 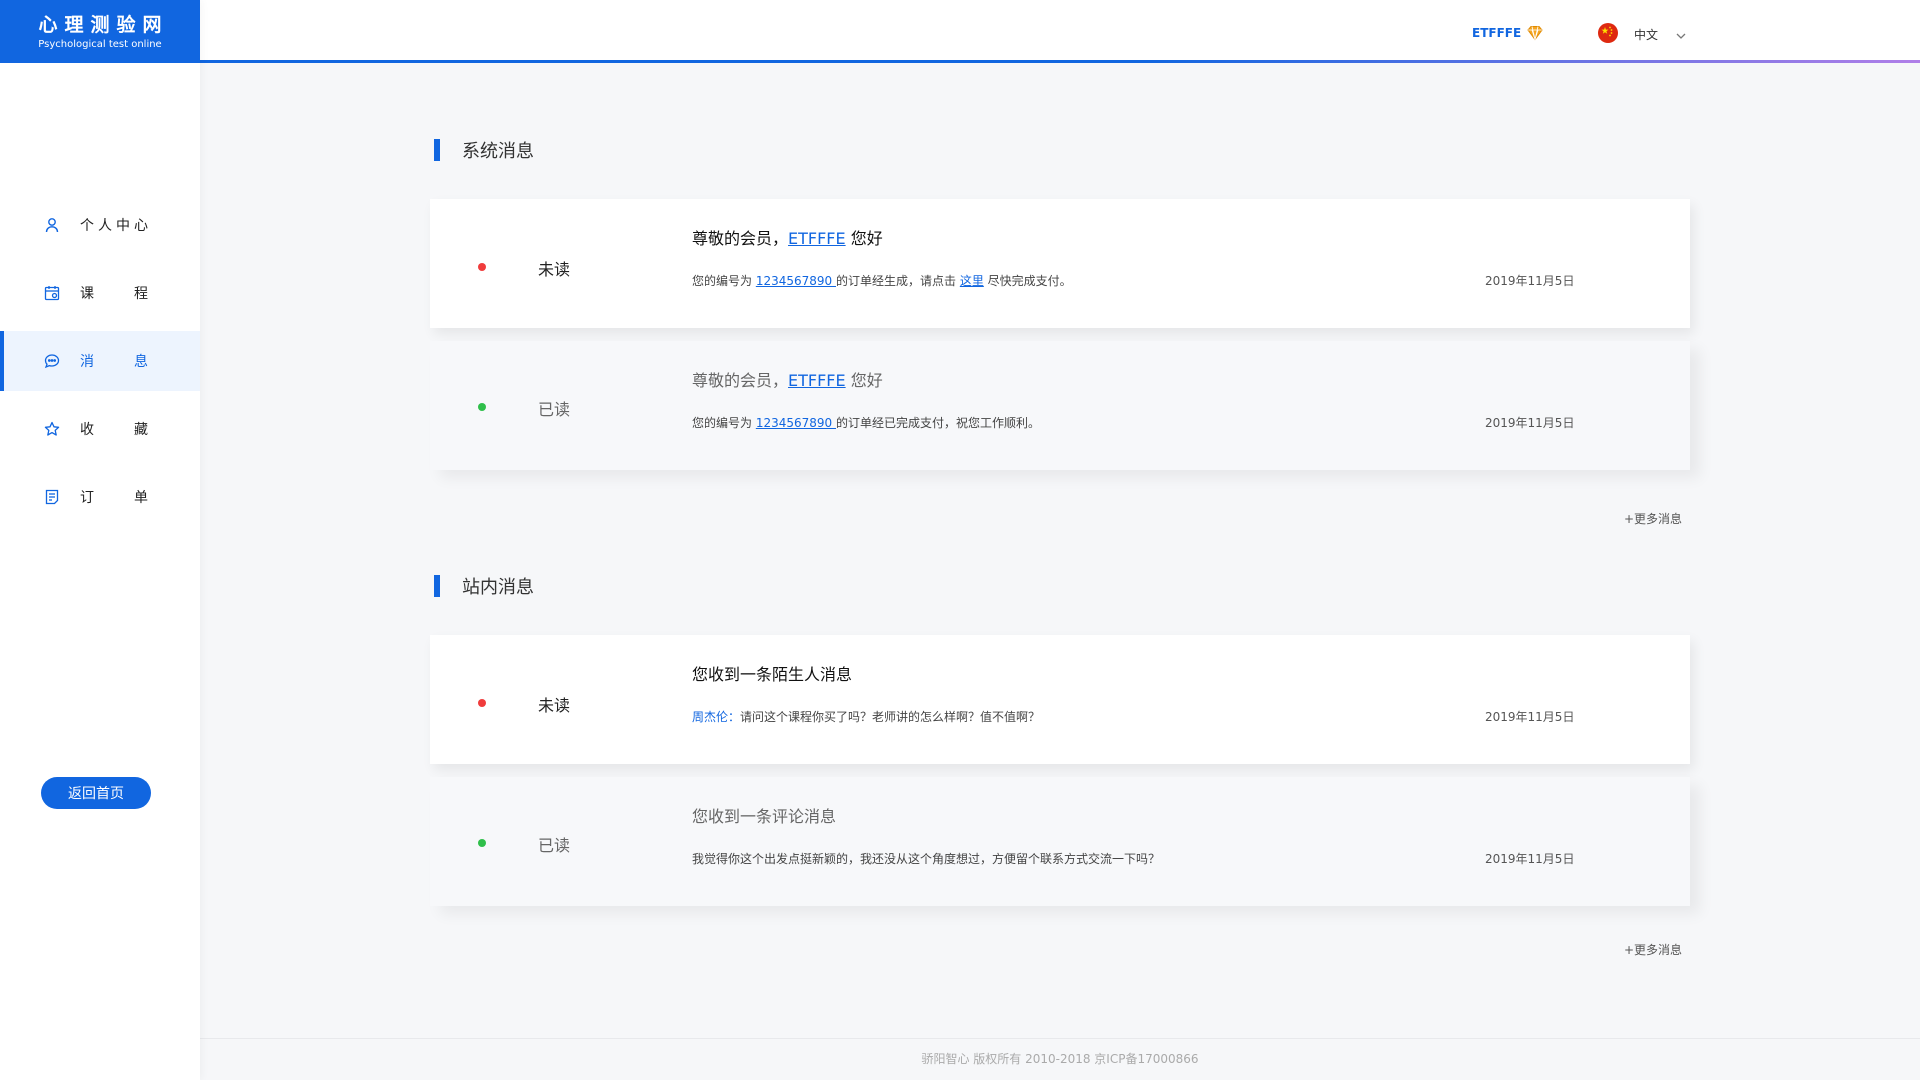 I want to click on body-text: 尽快完成支付。, so click(x=1027, y=281).